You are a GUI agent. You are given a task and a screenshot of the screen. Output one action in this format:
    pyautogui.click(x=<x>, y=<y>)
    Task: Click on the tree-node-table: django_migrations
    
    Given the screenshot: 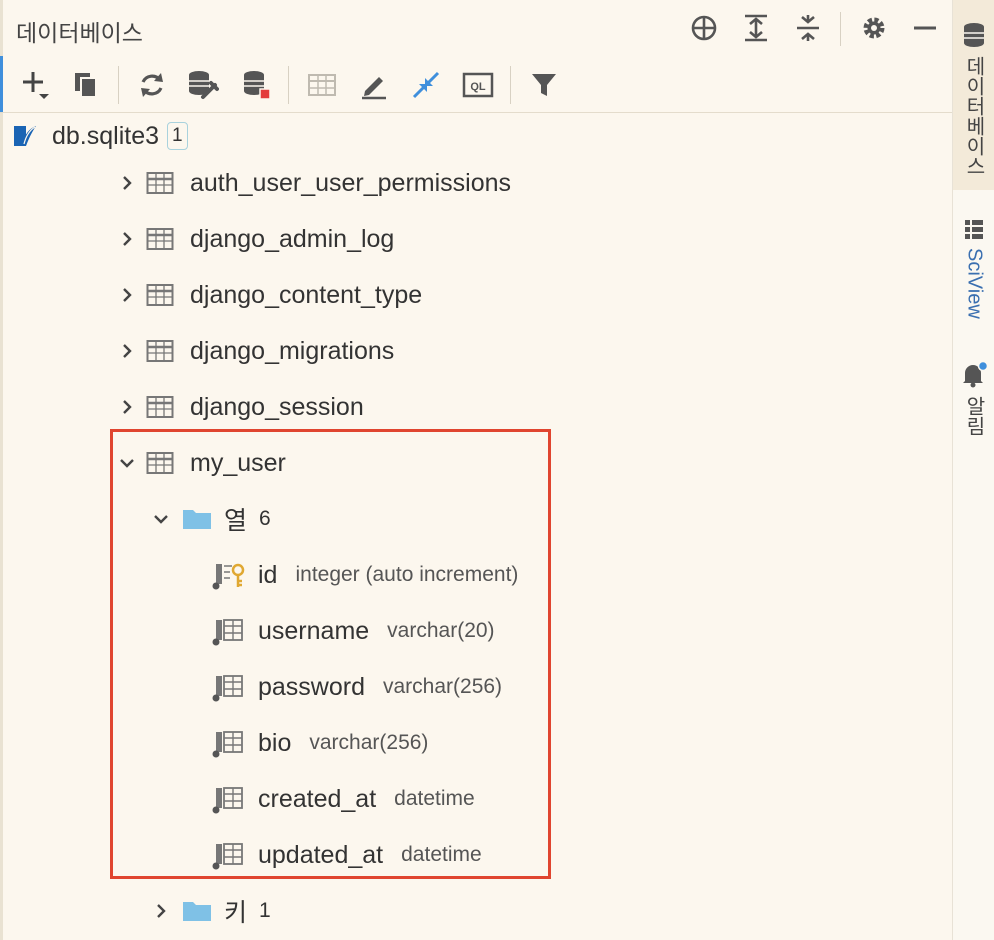 What is the action you would take?
    pyautogui.click(x=256, y=351)
    